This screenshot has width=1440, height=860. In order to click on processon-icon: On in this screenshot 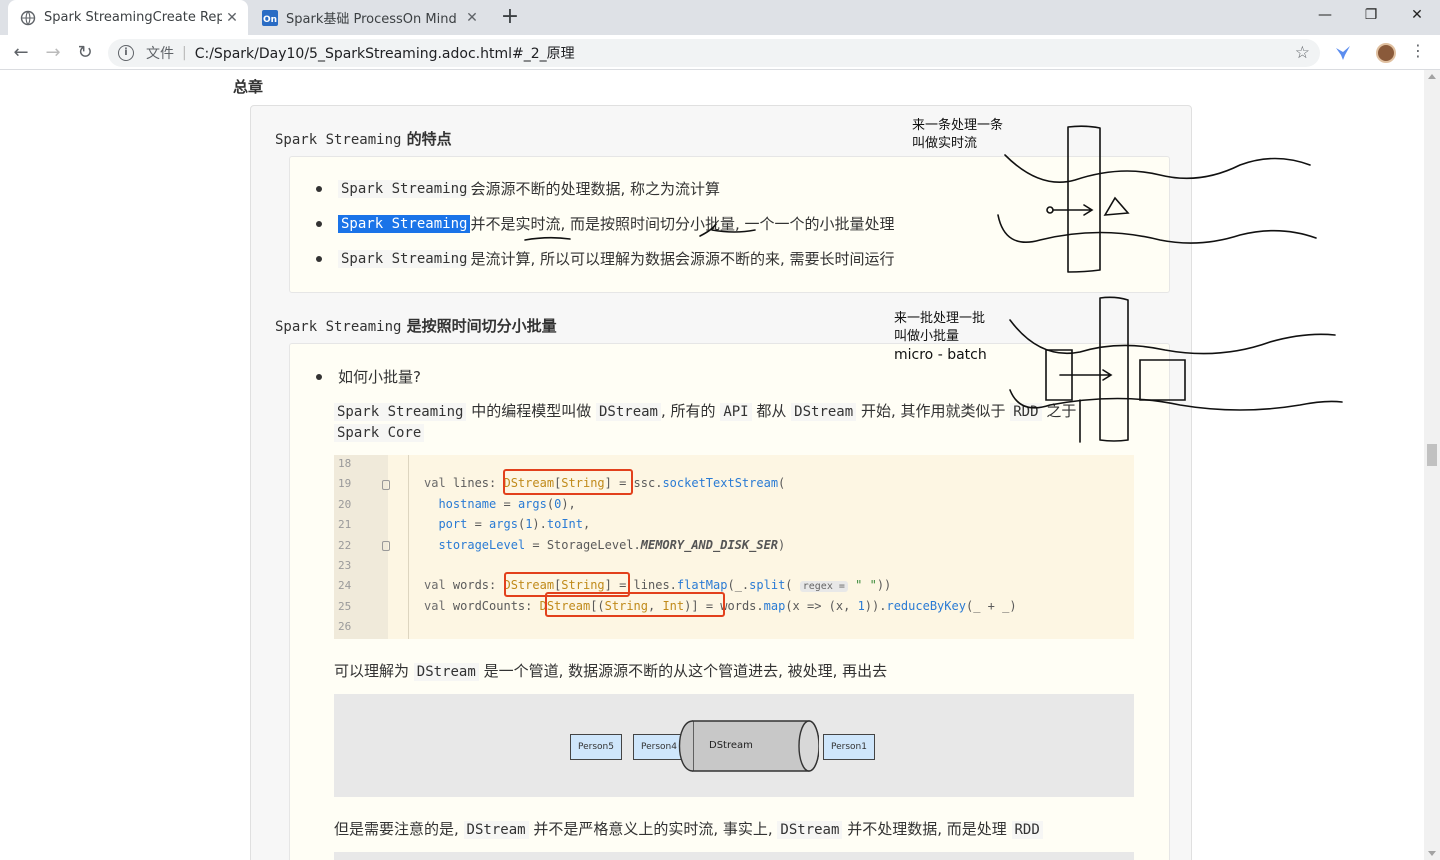, I will do `click(270, 17)`.